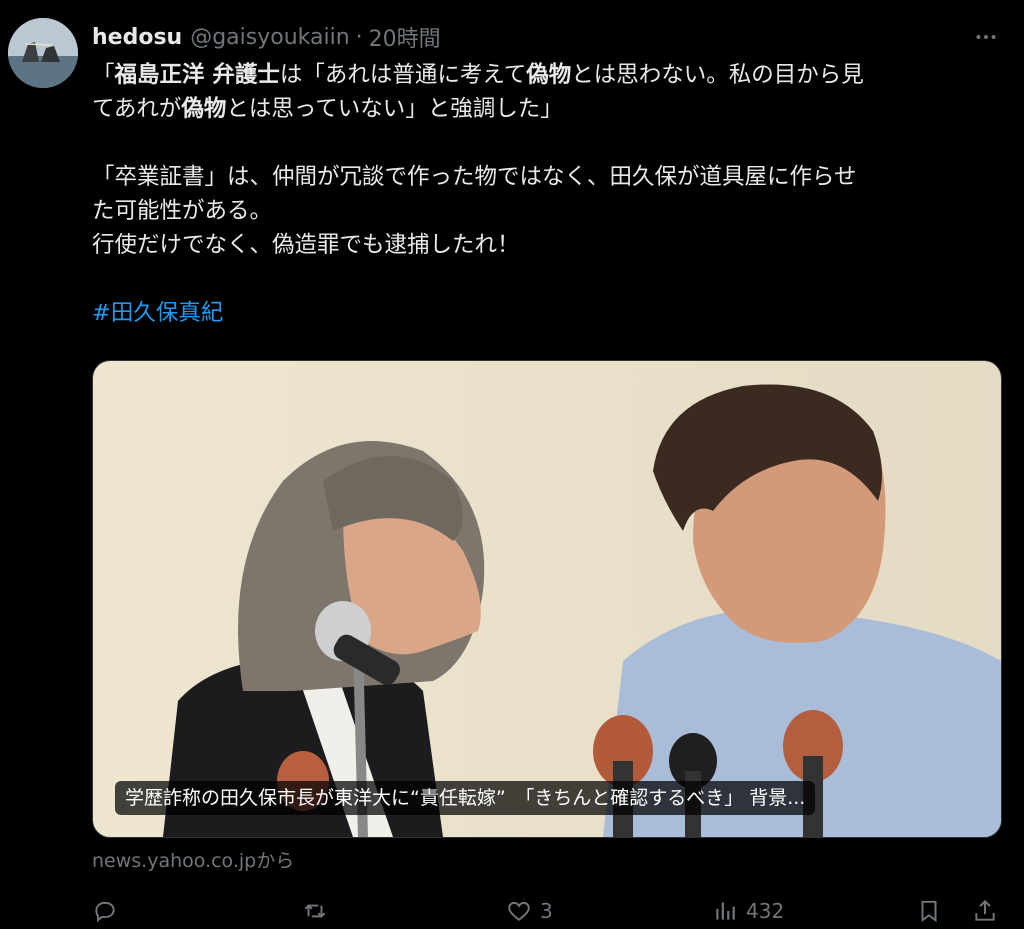  I want to click on text-line: 「福島正洋 弁護士は「あれは普通に考えて偽物とは思わない。私の目から見, so click(478, 75).